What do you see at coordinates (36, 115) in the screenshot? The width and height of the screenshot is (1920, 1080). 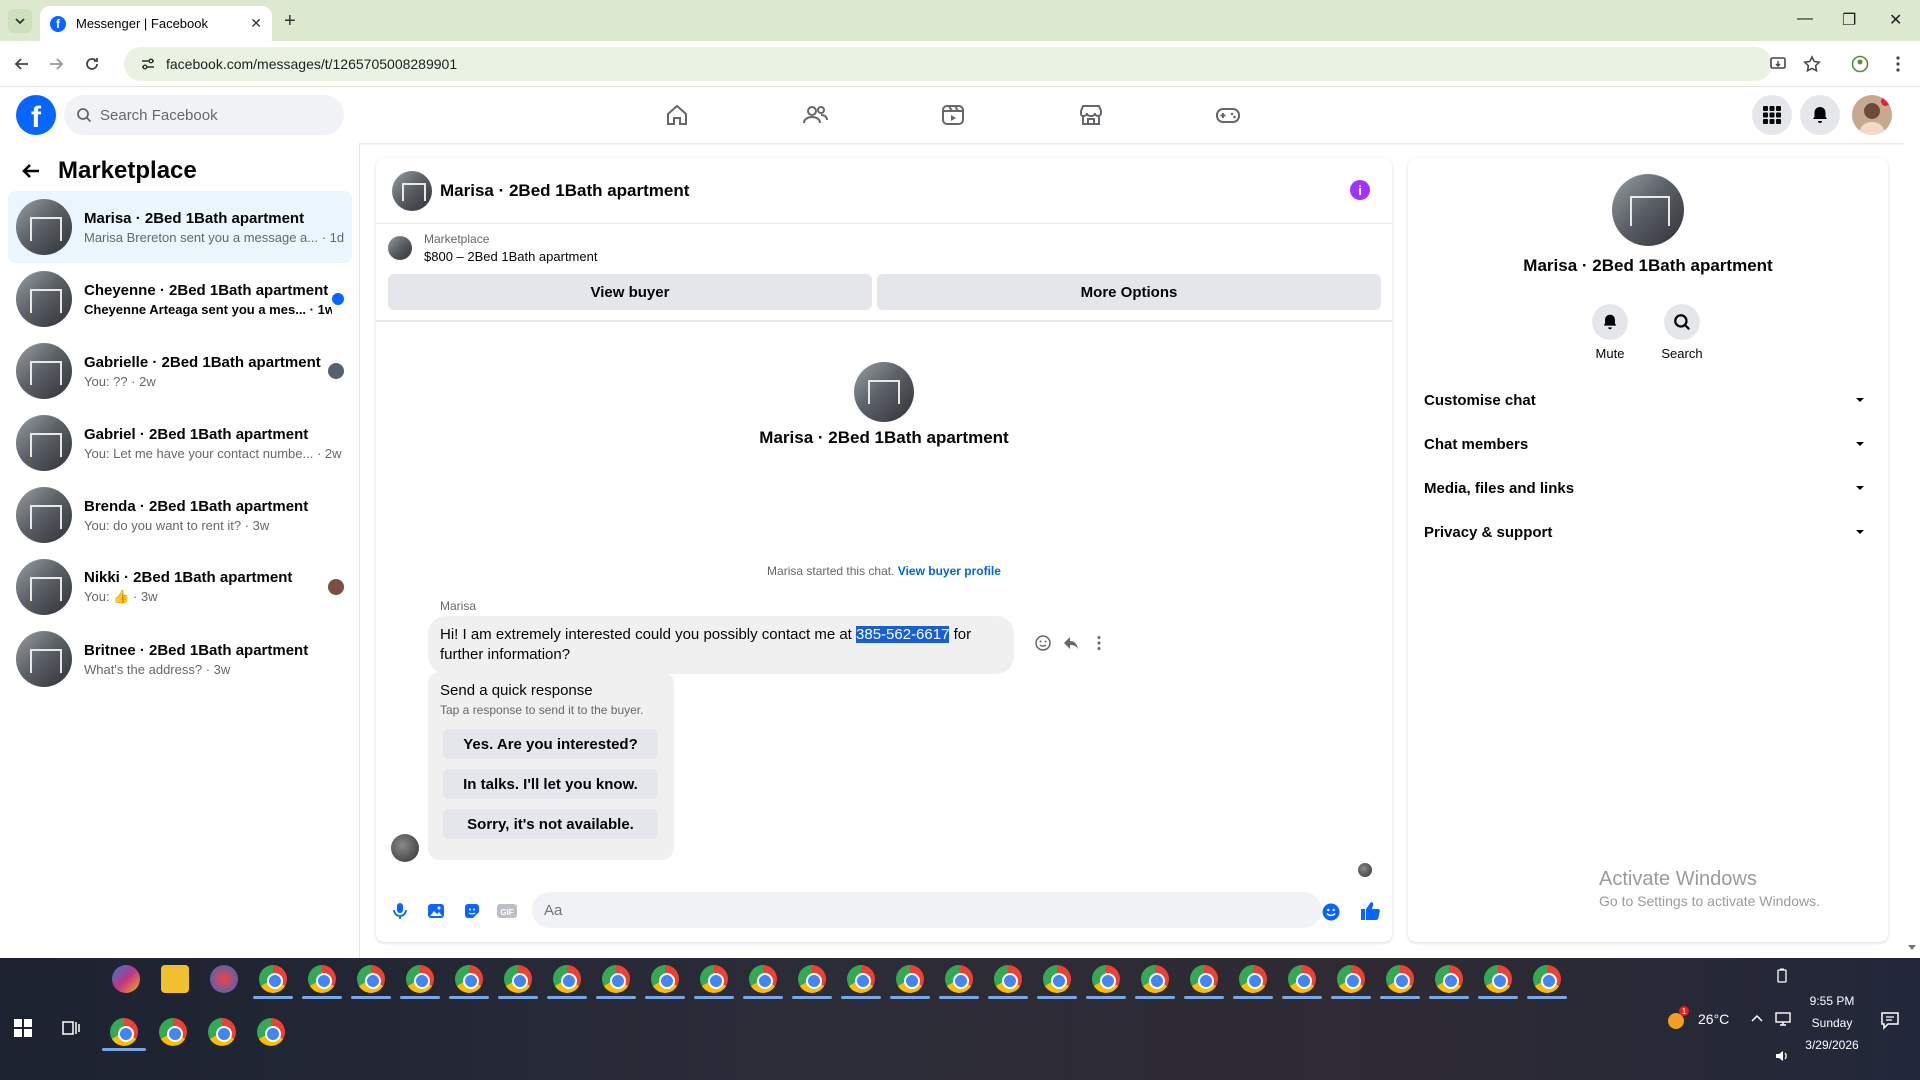 I see `facebook-logo: f` at bounding box center [36, 115].